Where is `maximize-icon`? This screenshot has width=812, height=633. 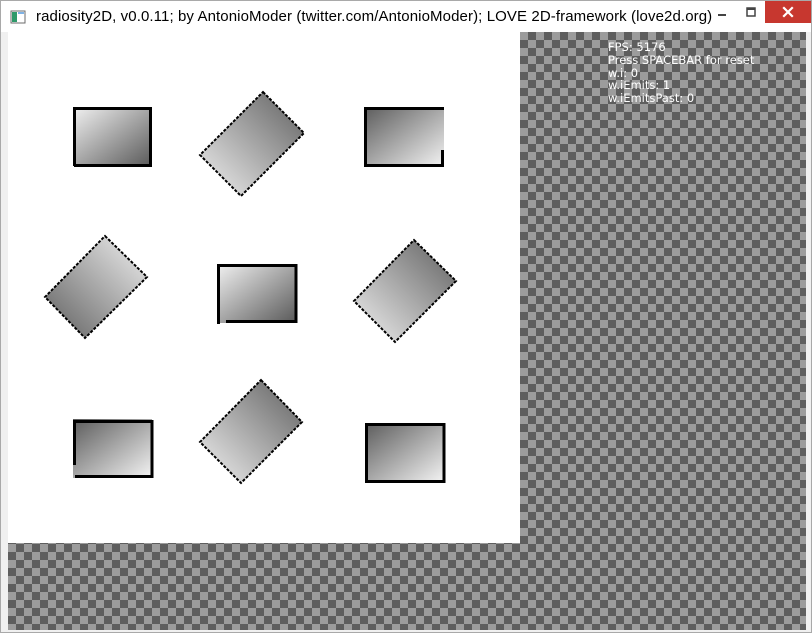 maximize-icon is located at coordinates (750, 12).